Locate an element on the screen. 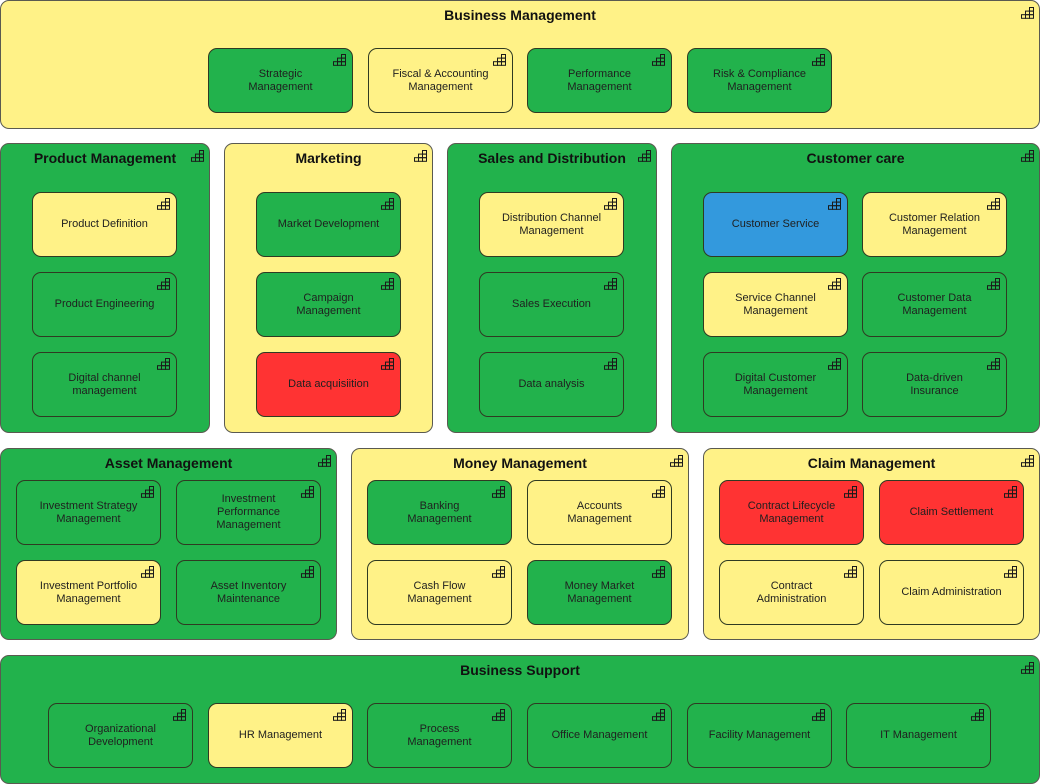 This screenshot has width=1040, height=784. capability-label: Investment Performance Management is located at coordinates (248, 512).